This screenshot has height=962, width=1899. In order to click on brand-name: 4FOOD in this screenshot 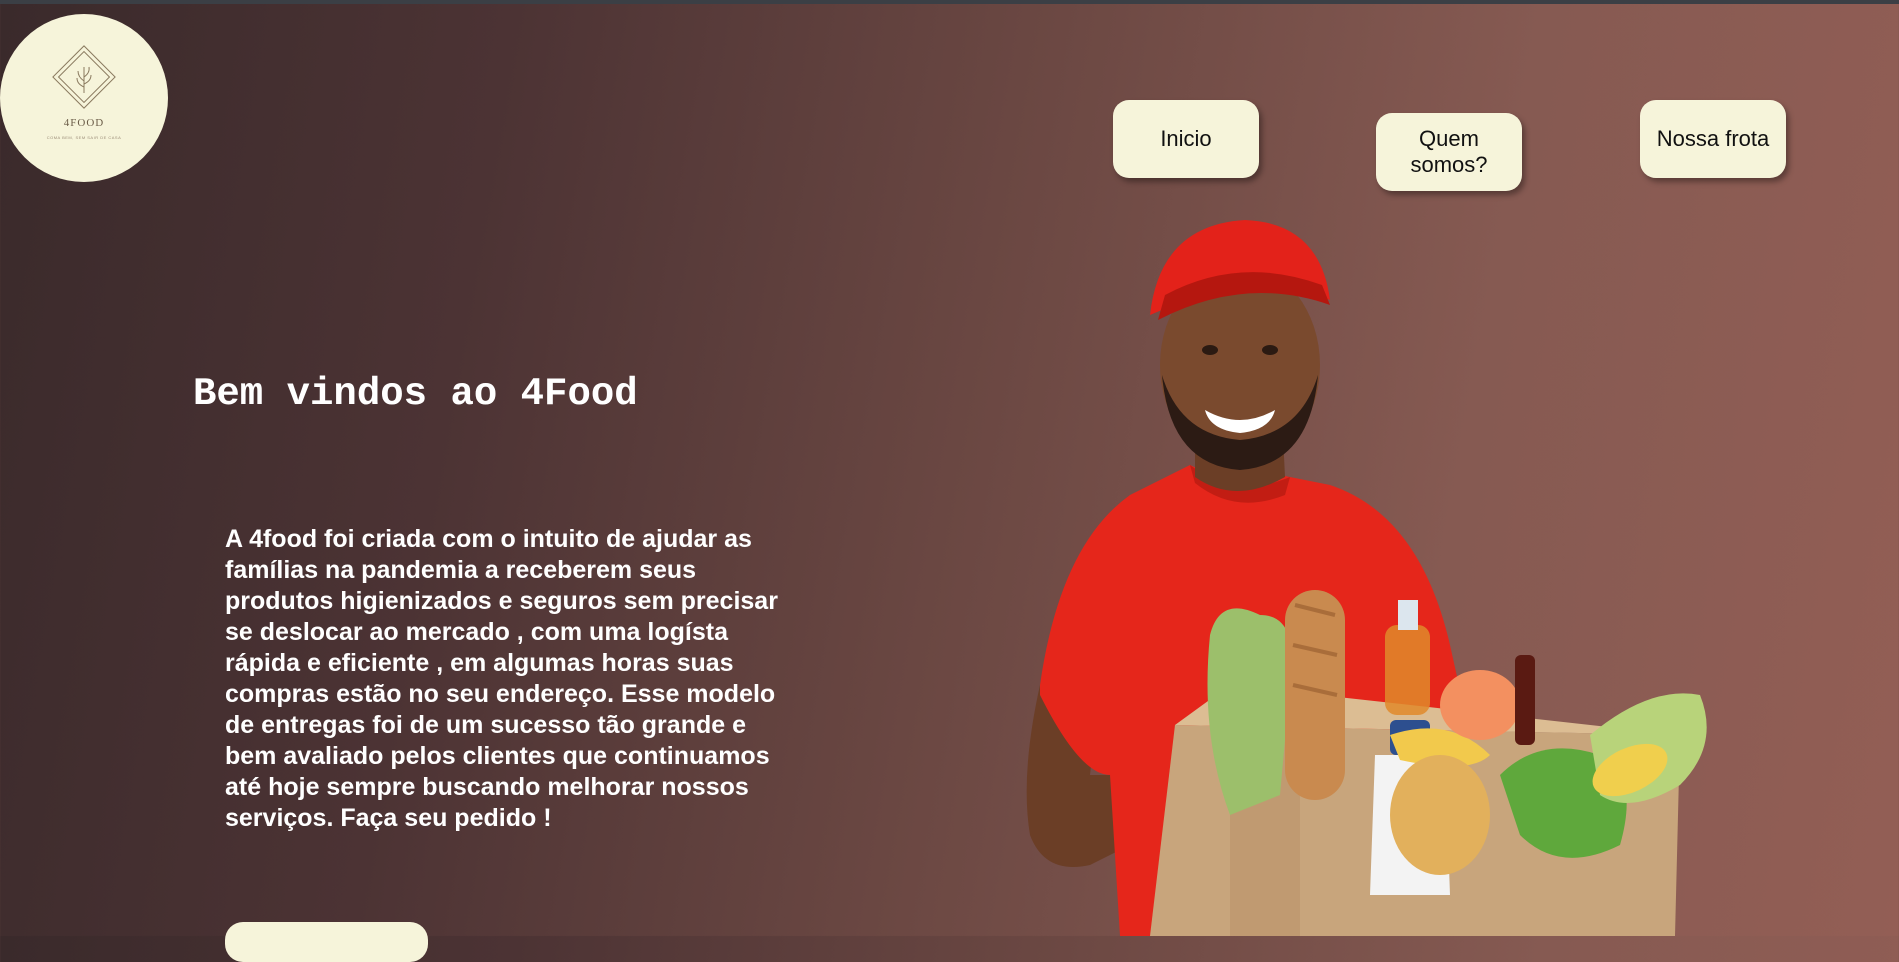, I will do `click(84, 122)`.